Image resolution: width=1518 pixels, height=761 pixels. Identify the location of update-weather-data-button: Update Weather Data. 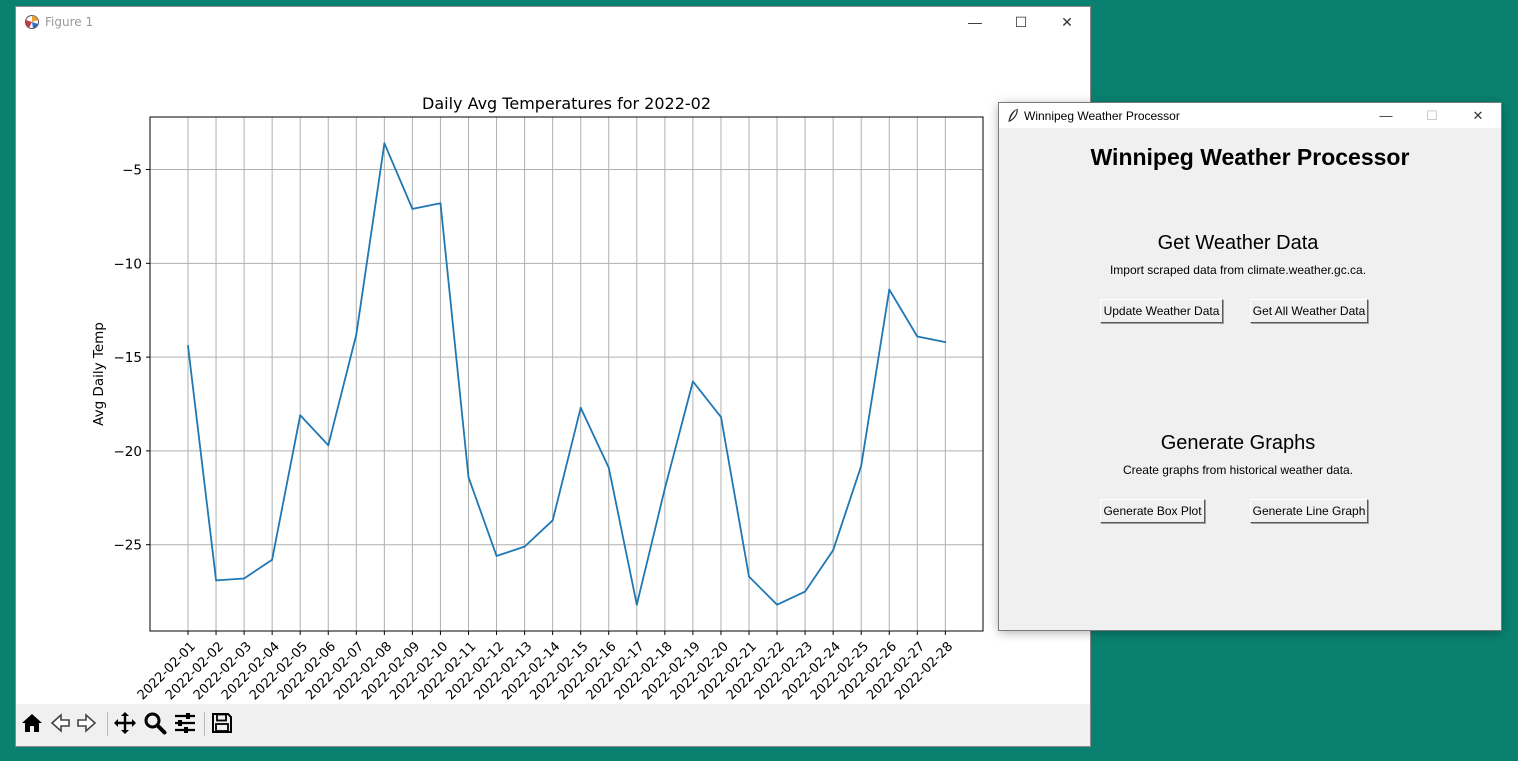
(1161, 311).